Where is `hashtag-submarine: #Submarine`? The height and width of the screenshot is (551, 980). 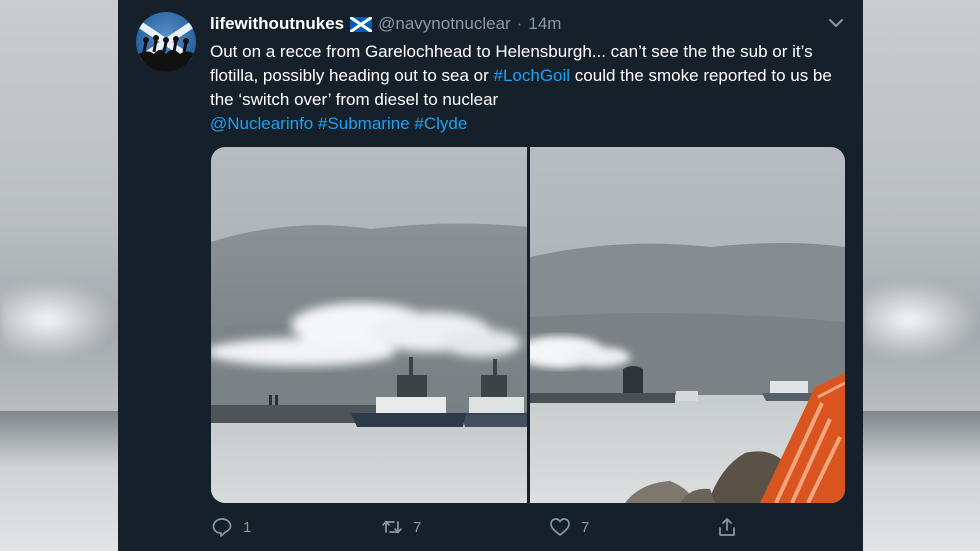
hashtag-submarine: #Submarine is located at coordinates (364, 123).